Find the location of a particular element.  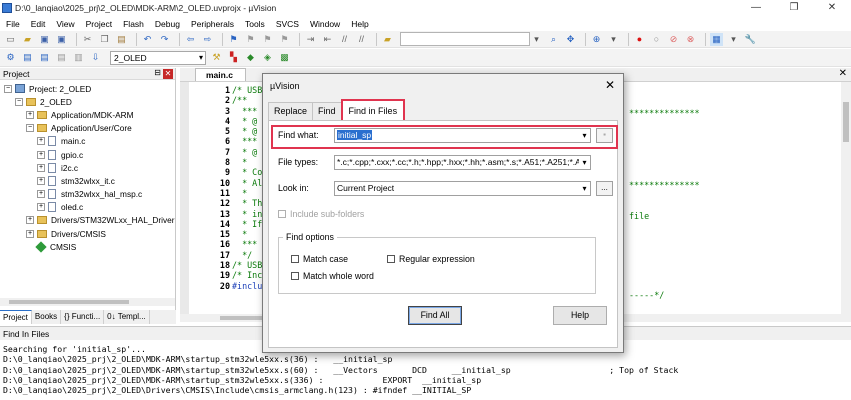

manage-components-icon: ◆ is located at coordinates (250, 57).